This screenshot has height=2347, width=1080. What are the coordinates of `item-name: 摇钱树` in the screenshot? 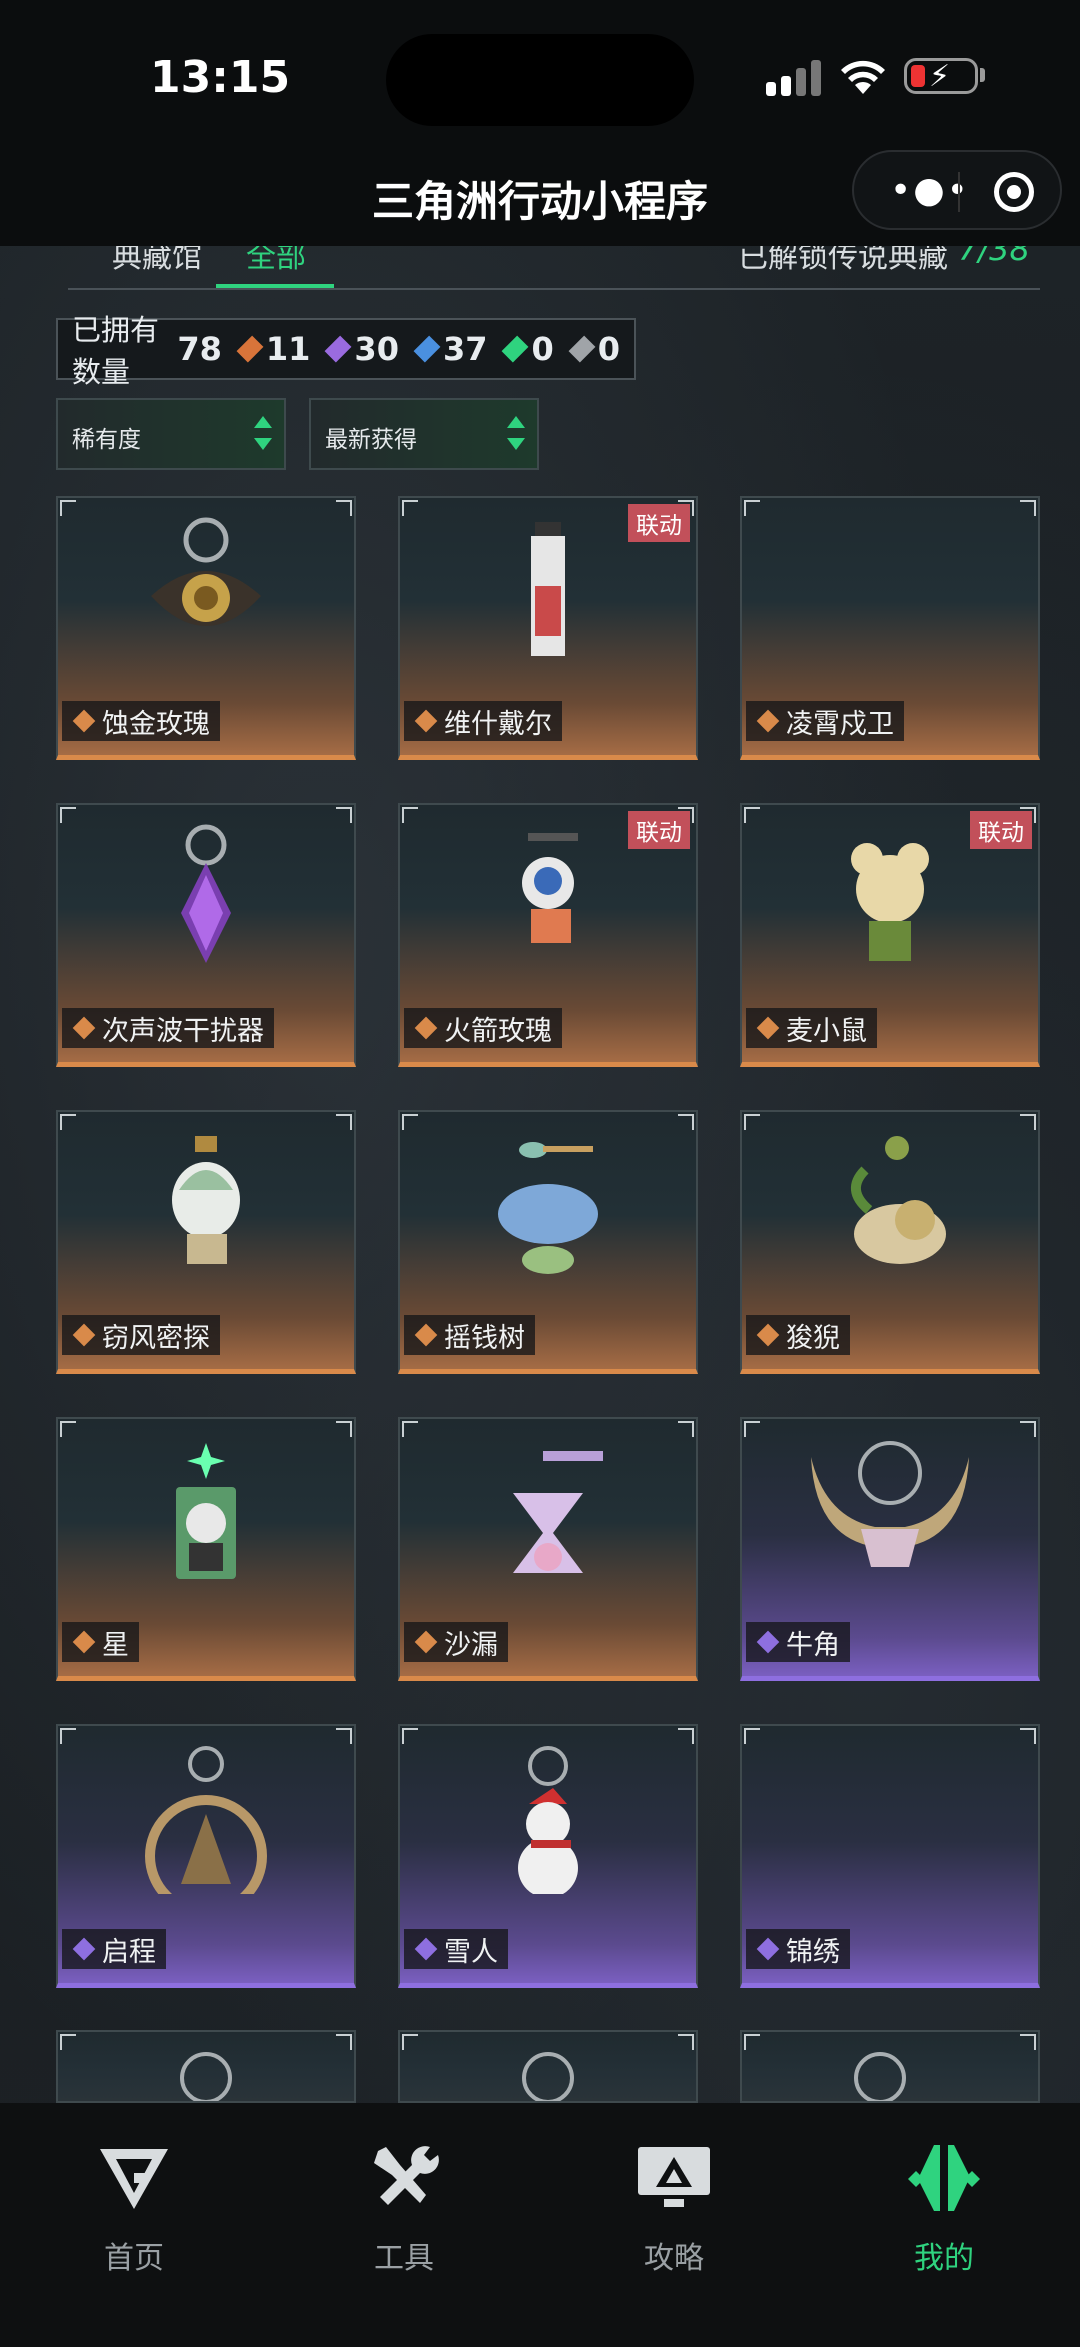 It's located at (484, 1338).